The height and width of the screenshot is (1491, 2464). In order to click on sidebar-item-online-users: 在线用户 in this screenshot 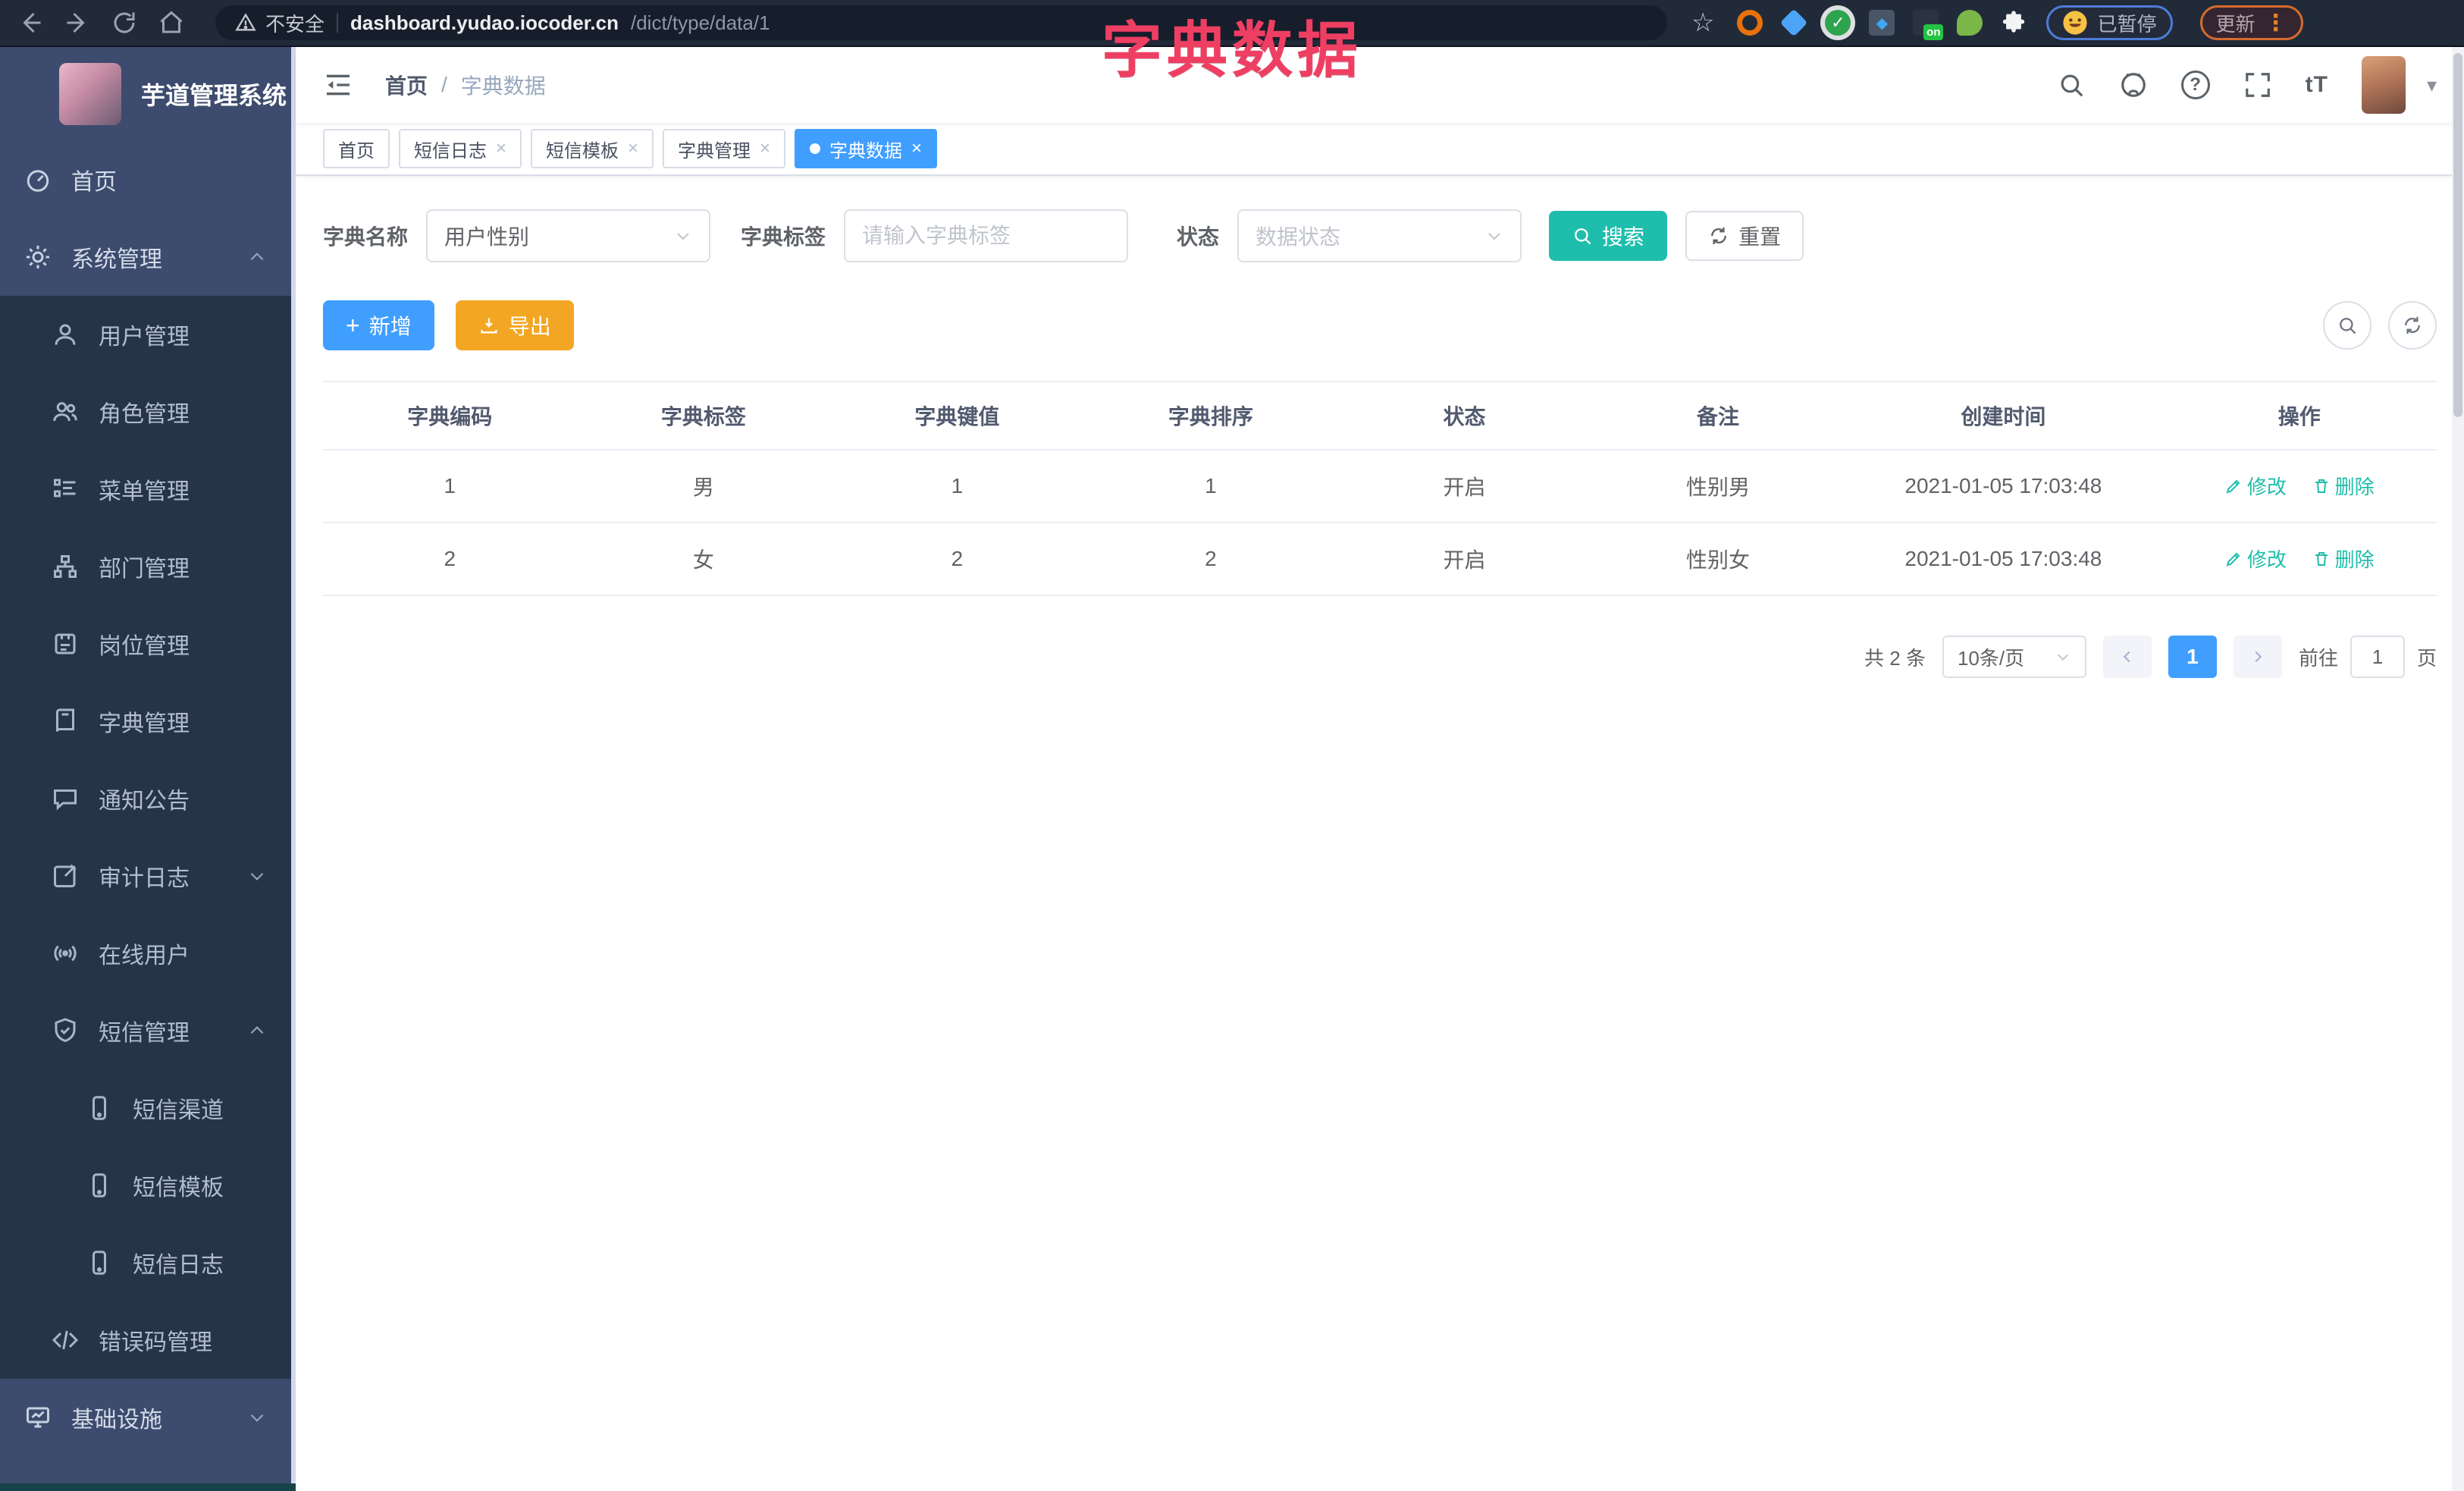, I will do `click(148, 953)`.